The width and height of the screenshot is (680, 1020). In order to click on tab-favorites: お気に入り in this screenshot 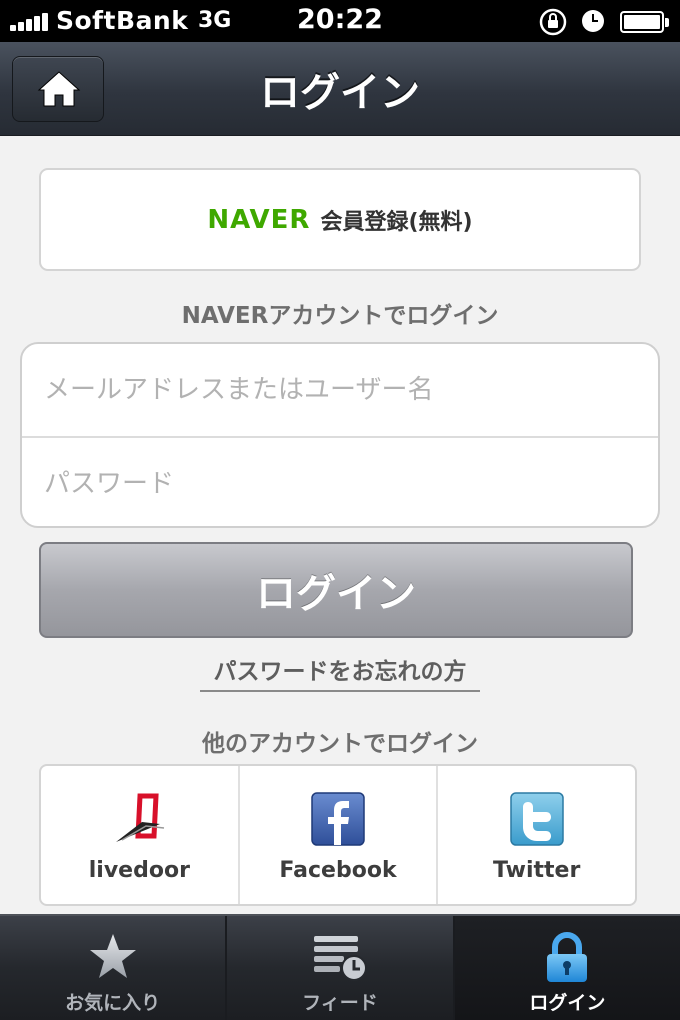, I will do `click(114, 968)`.